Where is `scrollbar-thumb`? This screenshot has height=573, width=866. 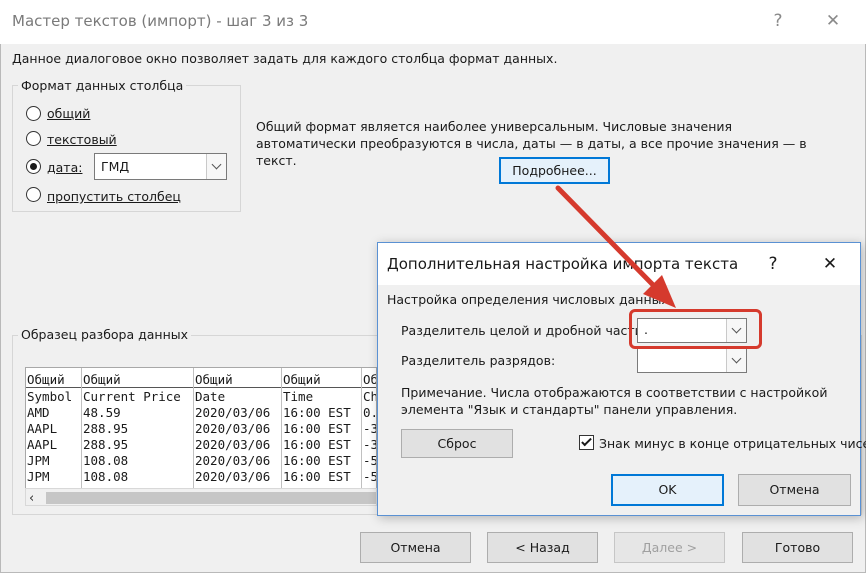
scrollbar-thumb is located at coordinates (211, 498).